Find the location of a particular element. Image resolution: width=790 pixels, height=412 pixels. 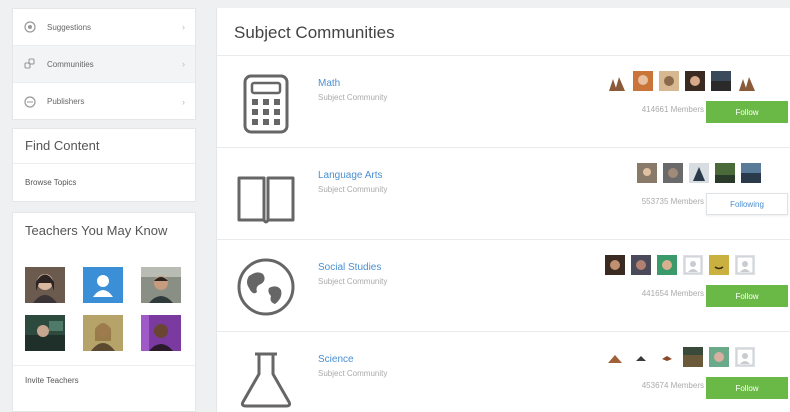

member-count: 553735 Members is located at coordinates (672, 201).